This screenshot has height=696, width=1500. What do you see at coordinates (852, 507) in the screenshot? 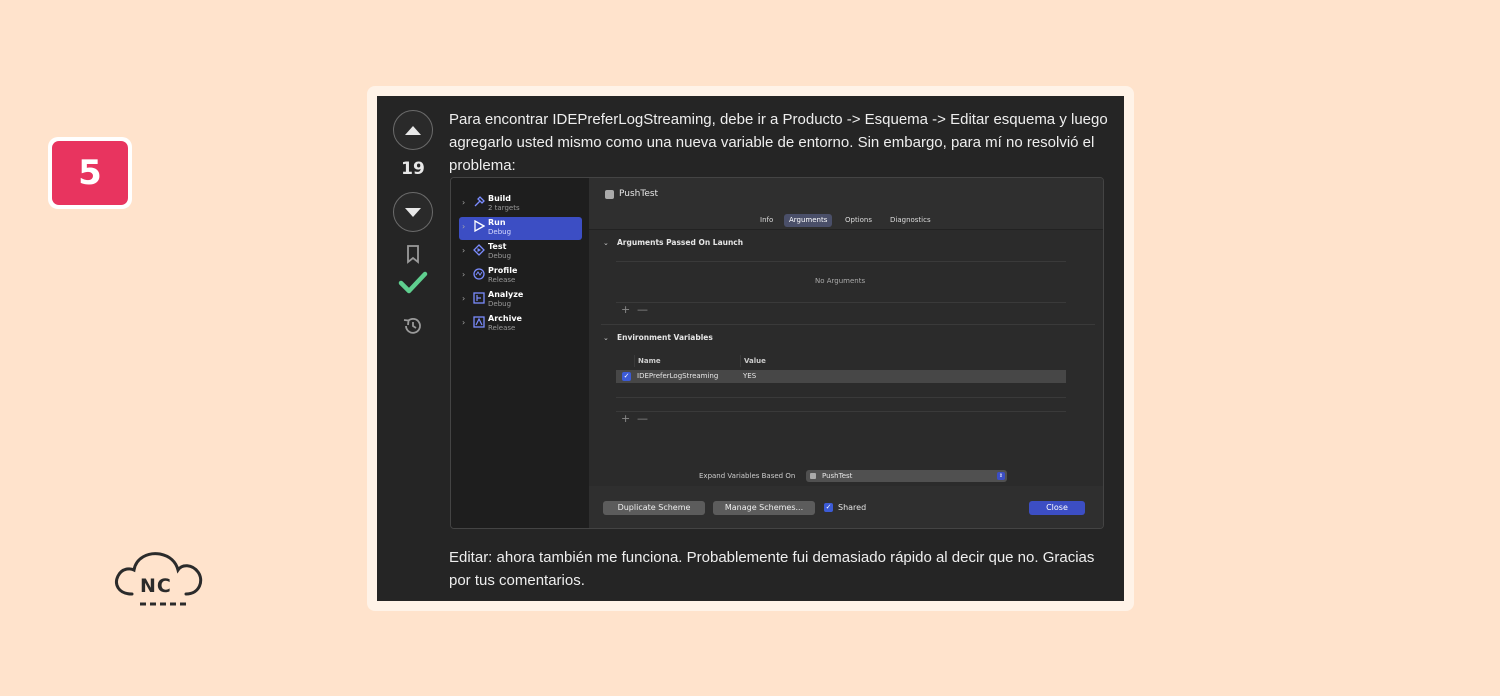
I see `shared-label: Shared` at bounding box center [852, 507].